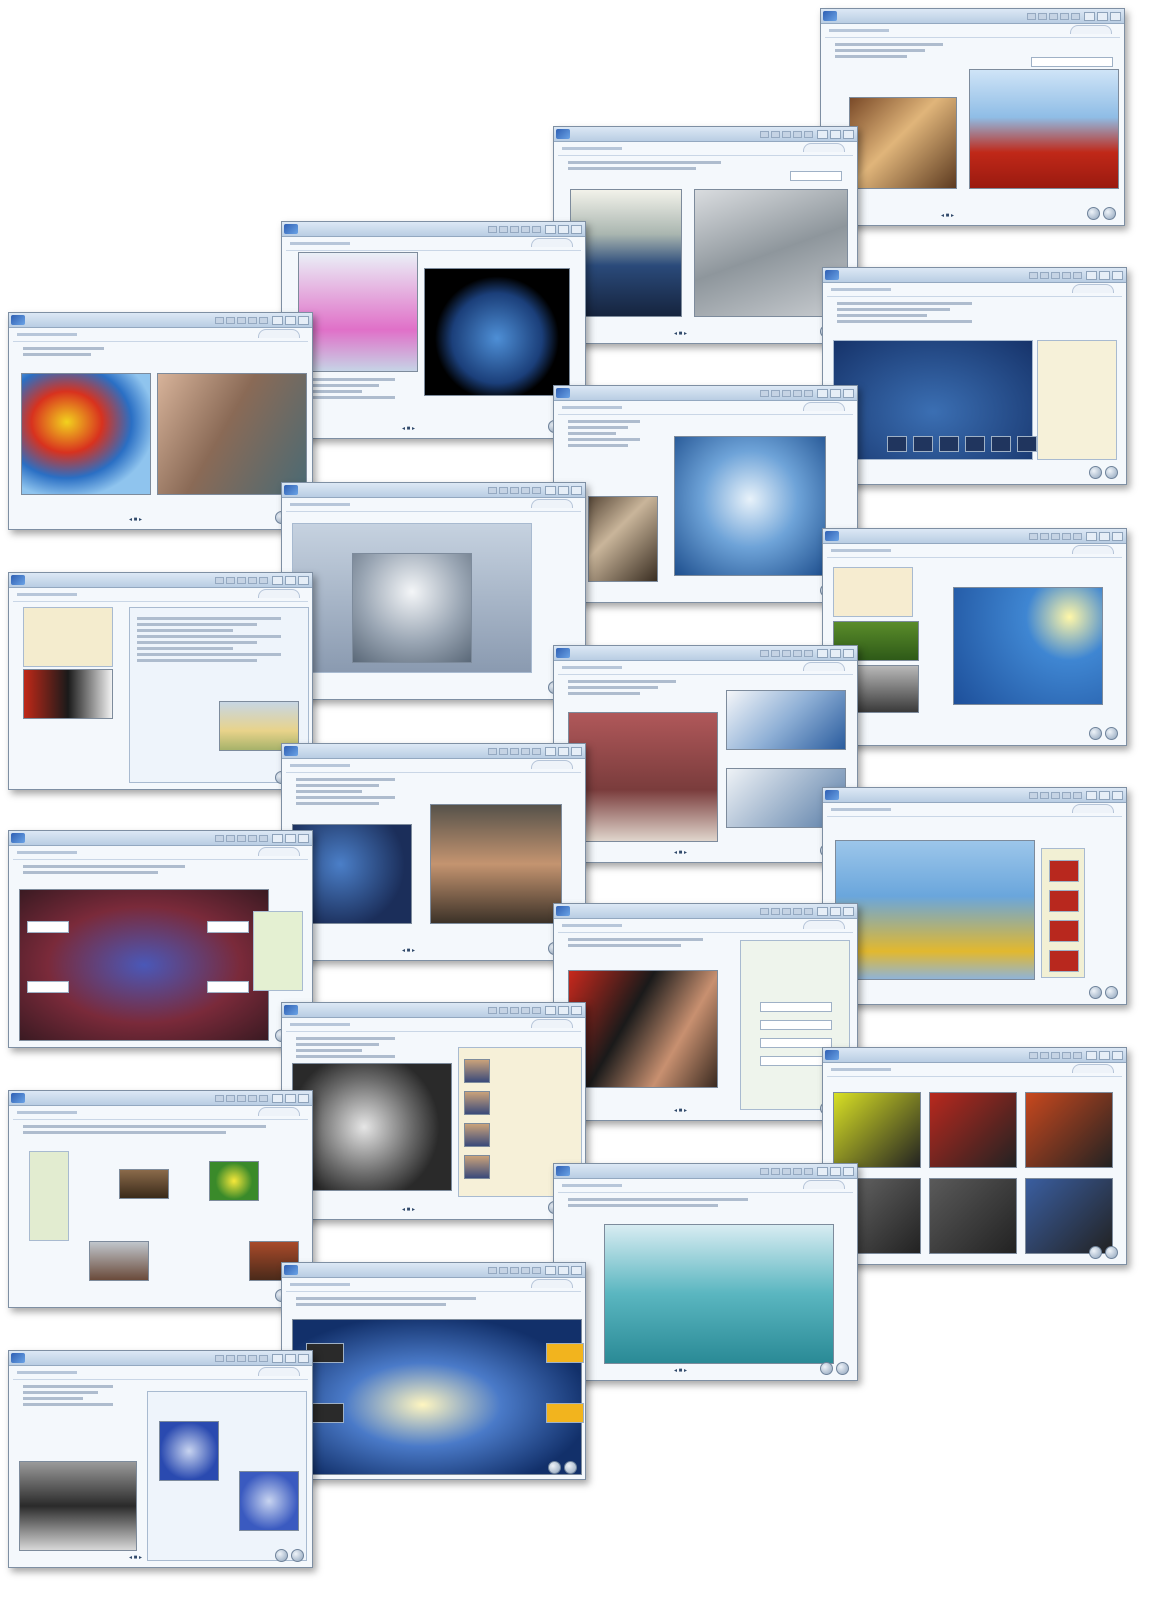 Image resolution: width=1157 pixels, height=1598 pixels. I want to click on app-window-6: ◂ ■ ▸, so click(160, 421).